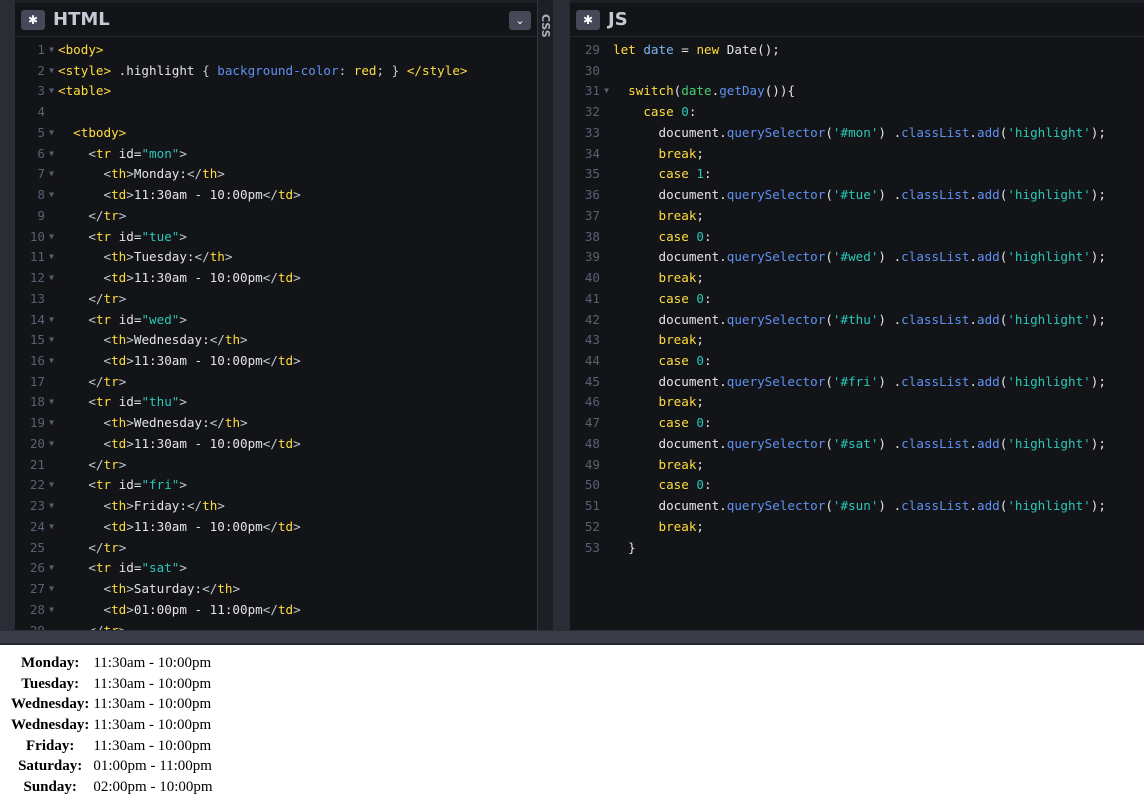 Image resolution: width=1144 pixels, height=800 pixels. What do you see at coordinates (935, 443) in the screenshot?
I see `code-token: classList` at bounding box center [935, 443].